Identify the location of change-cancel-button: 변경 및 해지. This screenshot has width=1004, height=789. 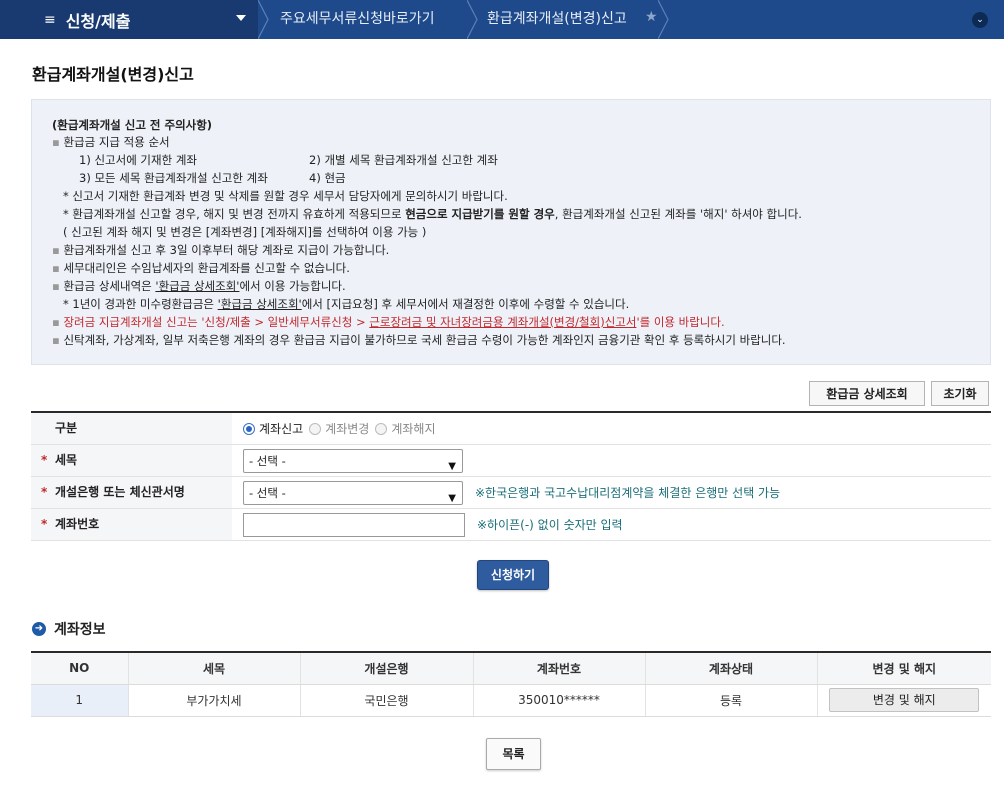
(904, 700).